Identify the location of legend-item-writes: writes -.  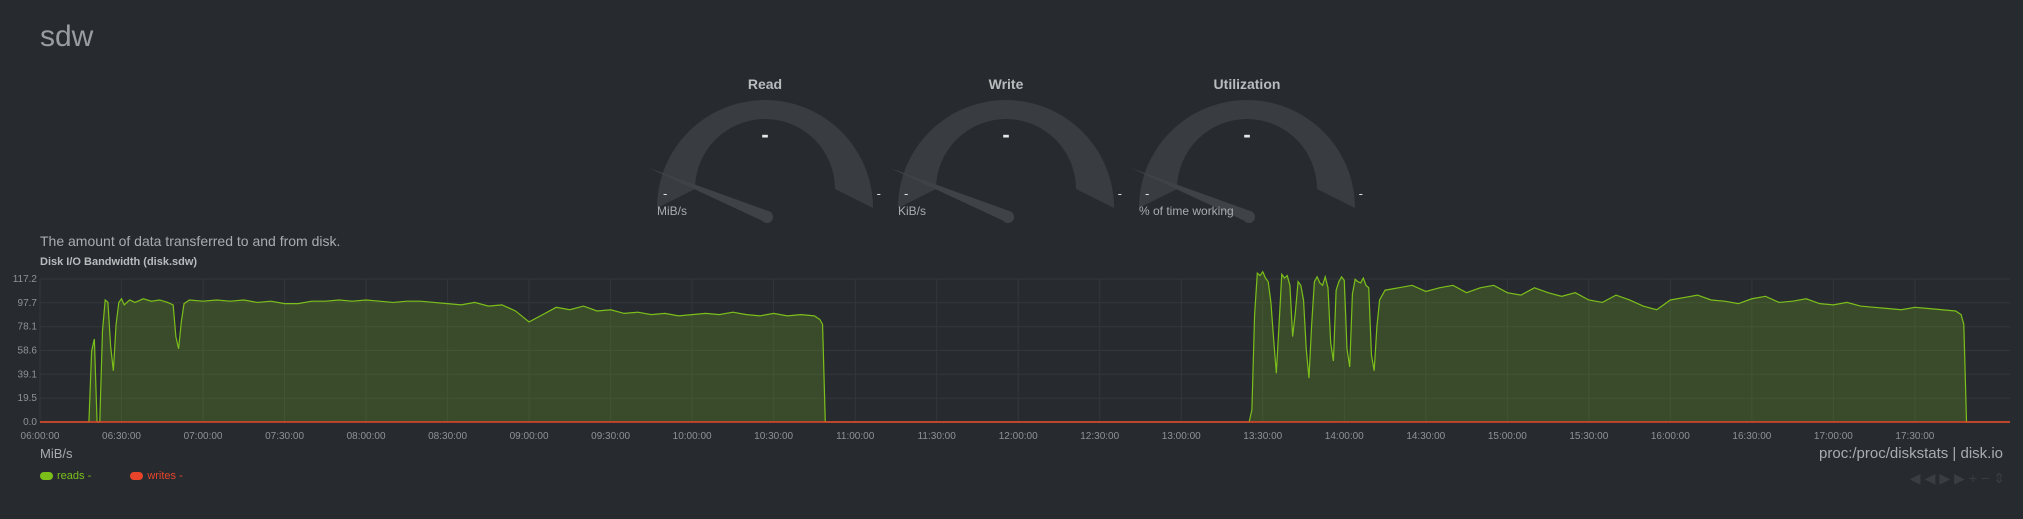
(156, 476).